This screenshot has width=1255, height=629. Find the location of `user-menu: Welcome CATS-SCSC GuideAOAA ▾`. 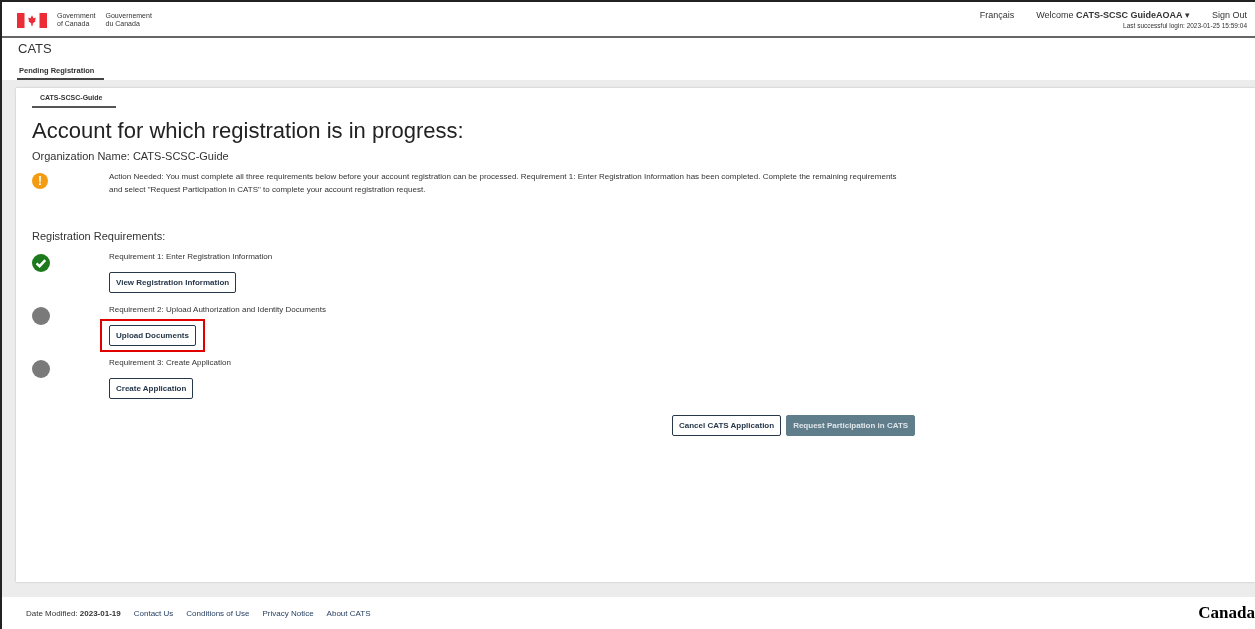

user-menu: Welcome CATS-SCSC GuideAOAA ▾ is located at coordinates (1113, 15).